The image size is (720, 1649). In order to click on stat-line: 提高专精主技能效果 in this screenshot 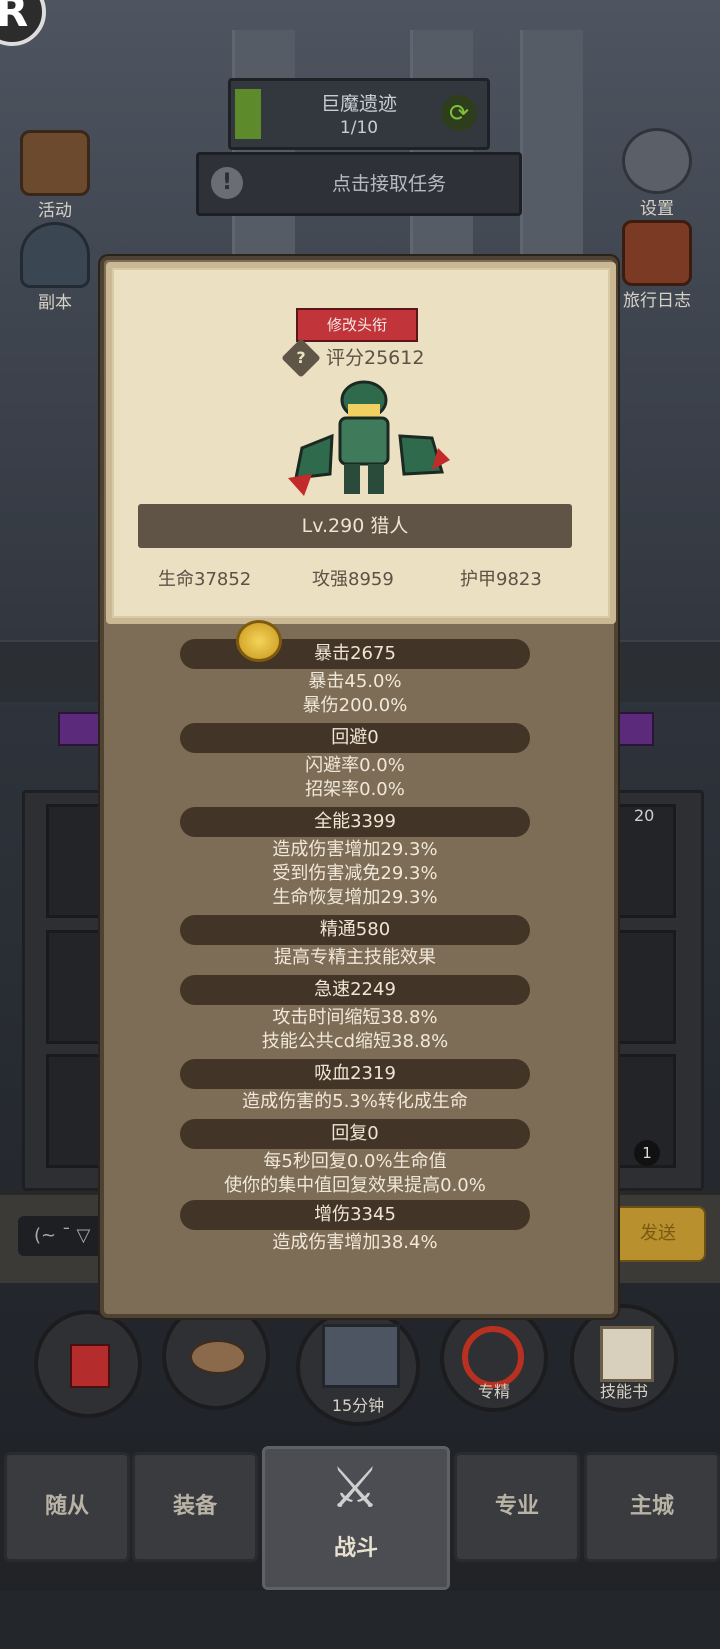, I will do `click(355, 957)`.